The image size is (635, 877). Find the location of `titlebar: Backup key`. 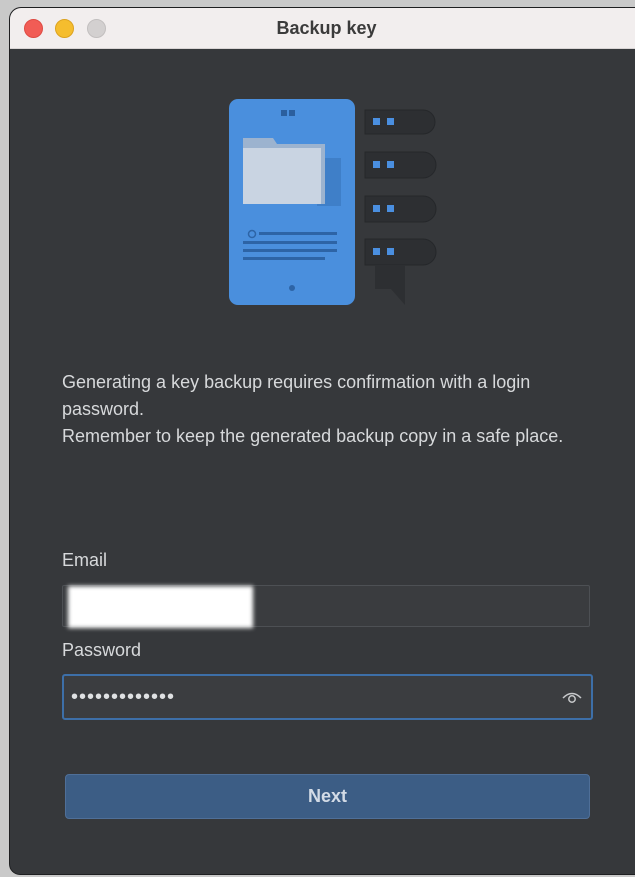

titlebar: Backup key is located at coordinates (322, 28).